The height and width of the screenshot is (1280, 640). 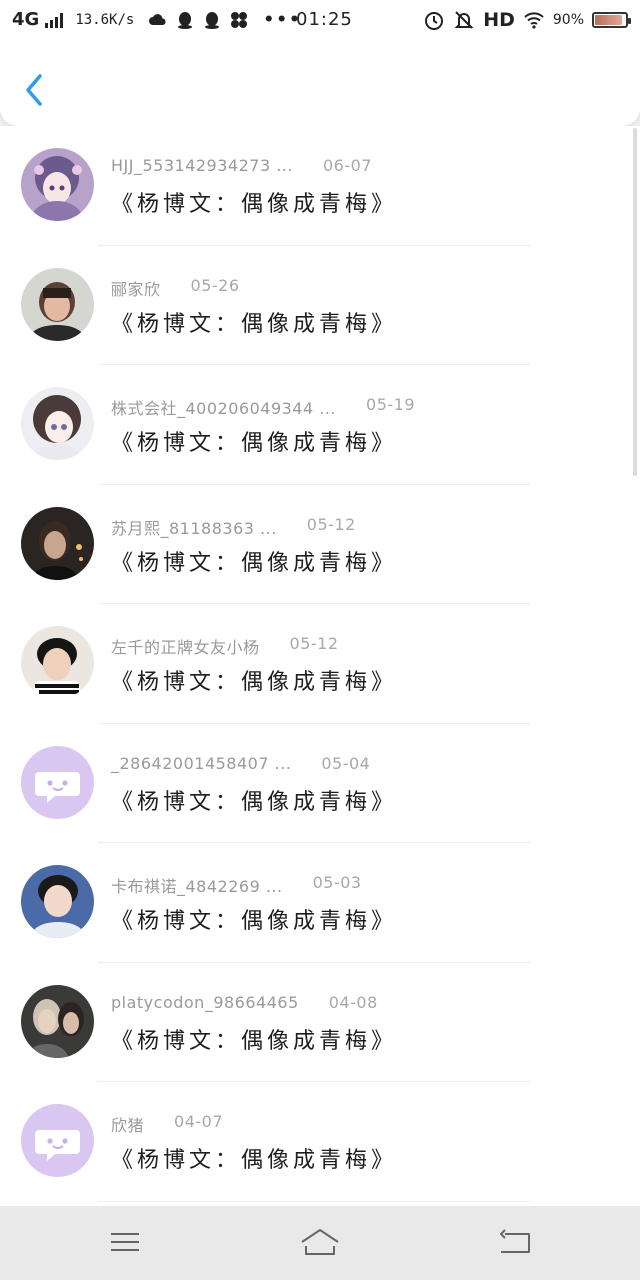 I want to click on item-meta: 左千的正牌女友小杨 05-12, so click(x=225, y=646).